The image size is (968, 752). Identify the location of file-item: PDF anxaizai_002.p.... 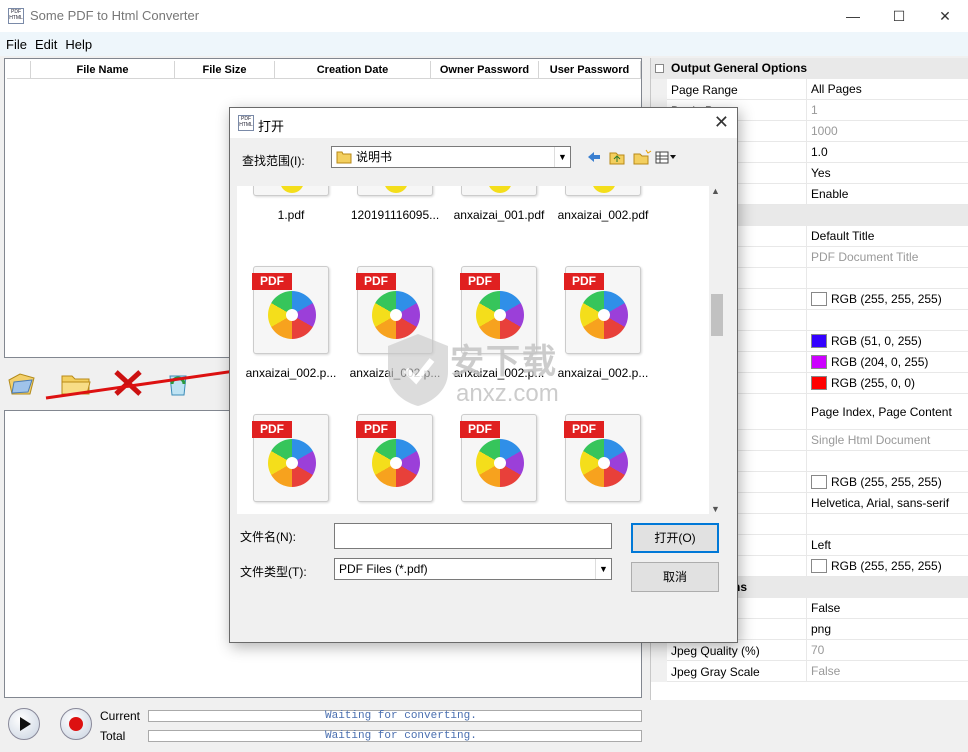
(291, 326).